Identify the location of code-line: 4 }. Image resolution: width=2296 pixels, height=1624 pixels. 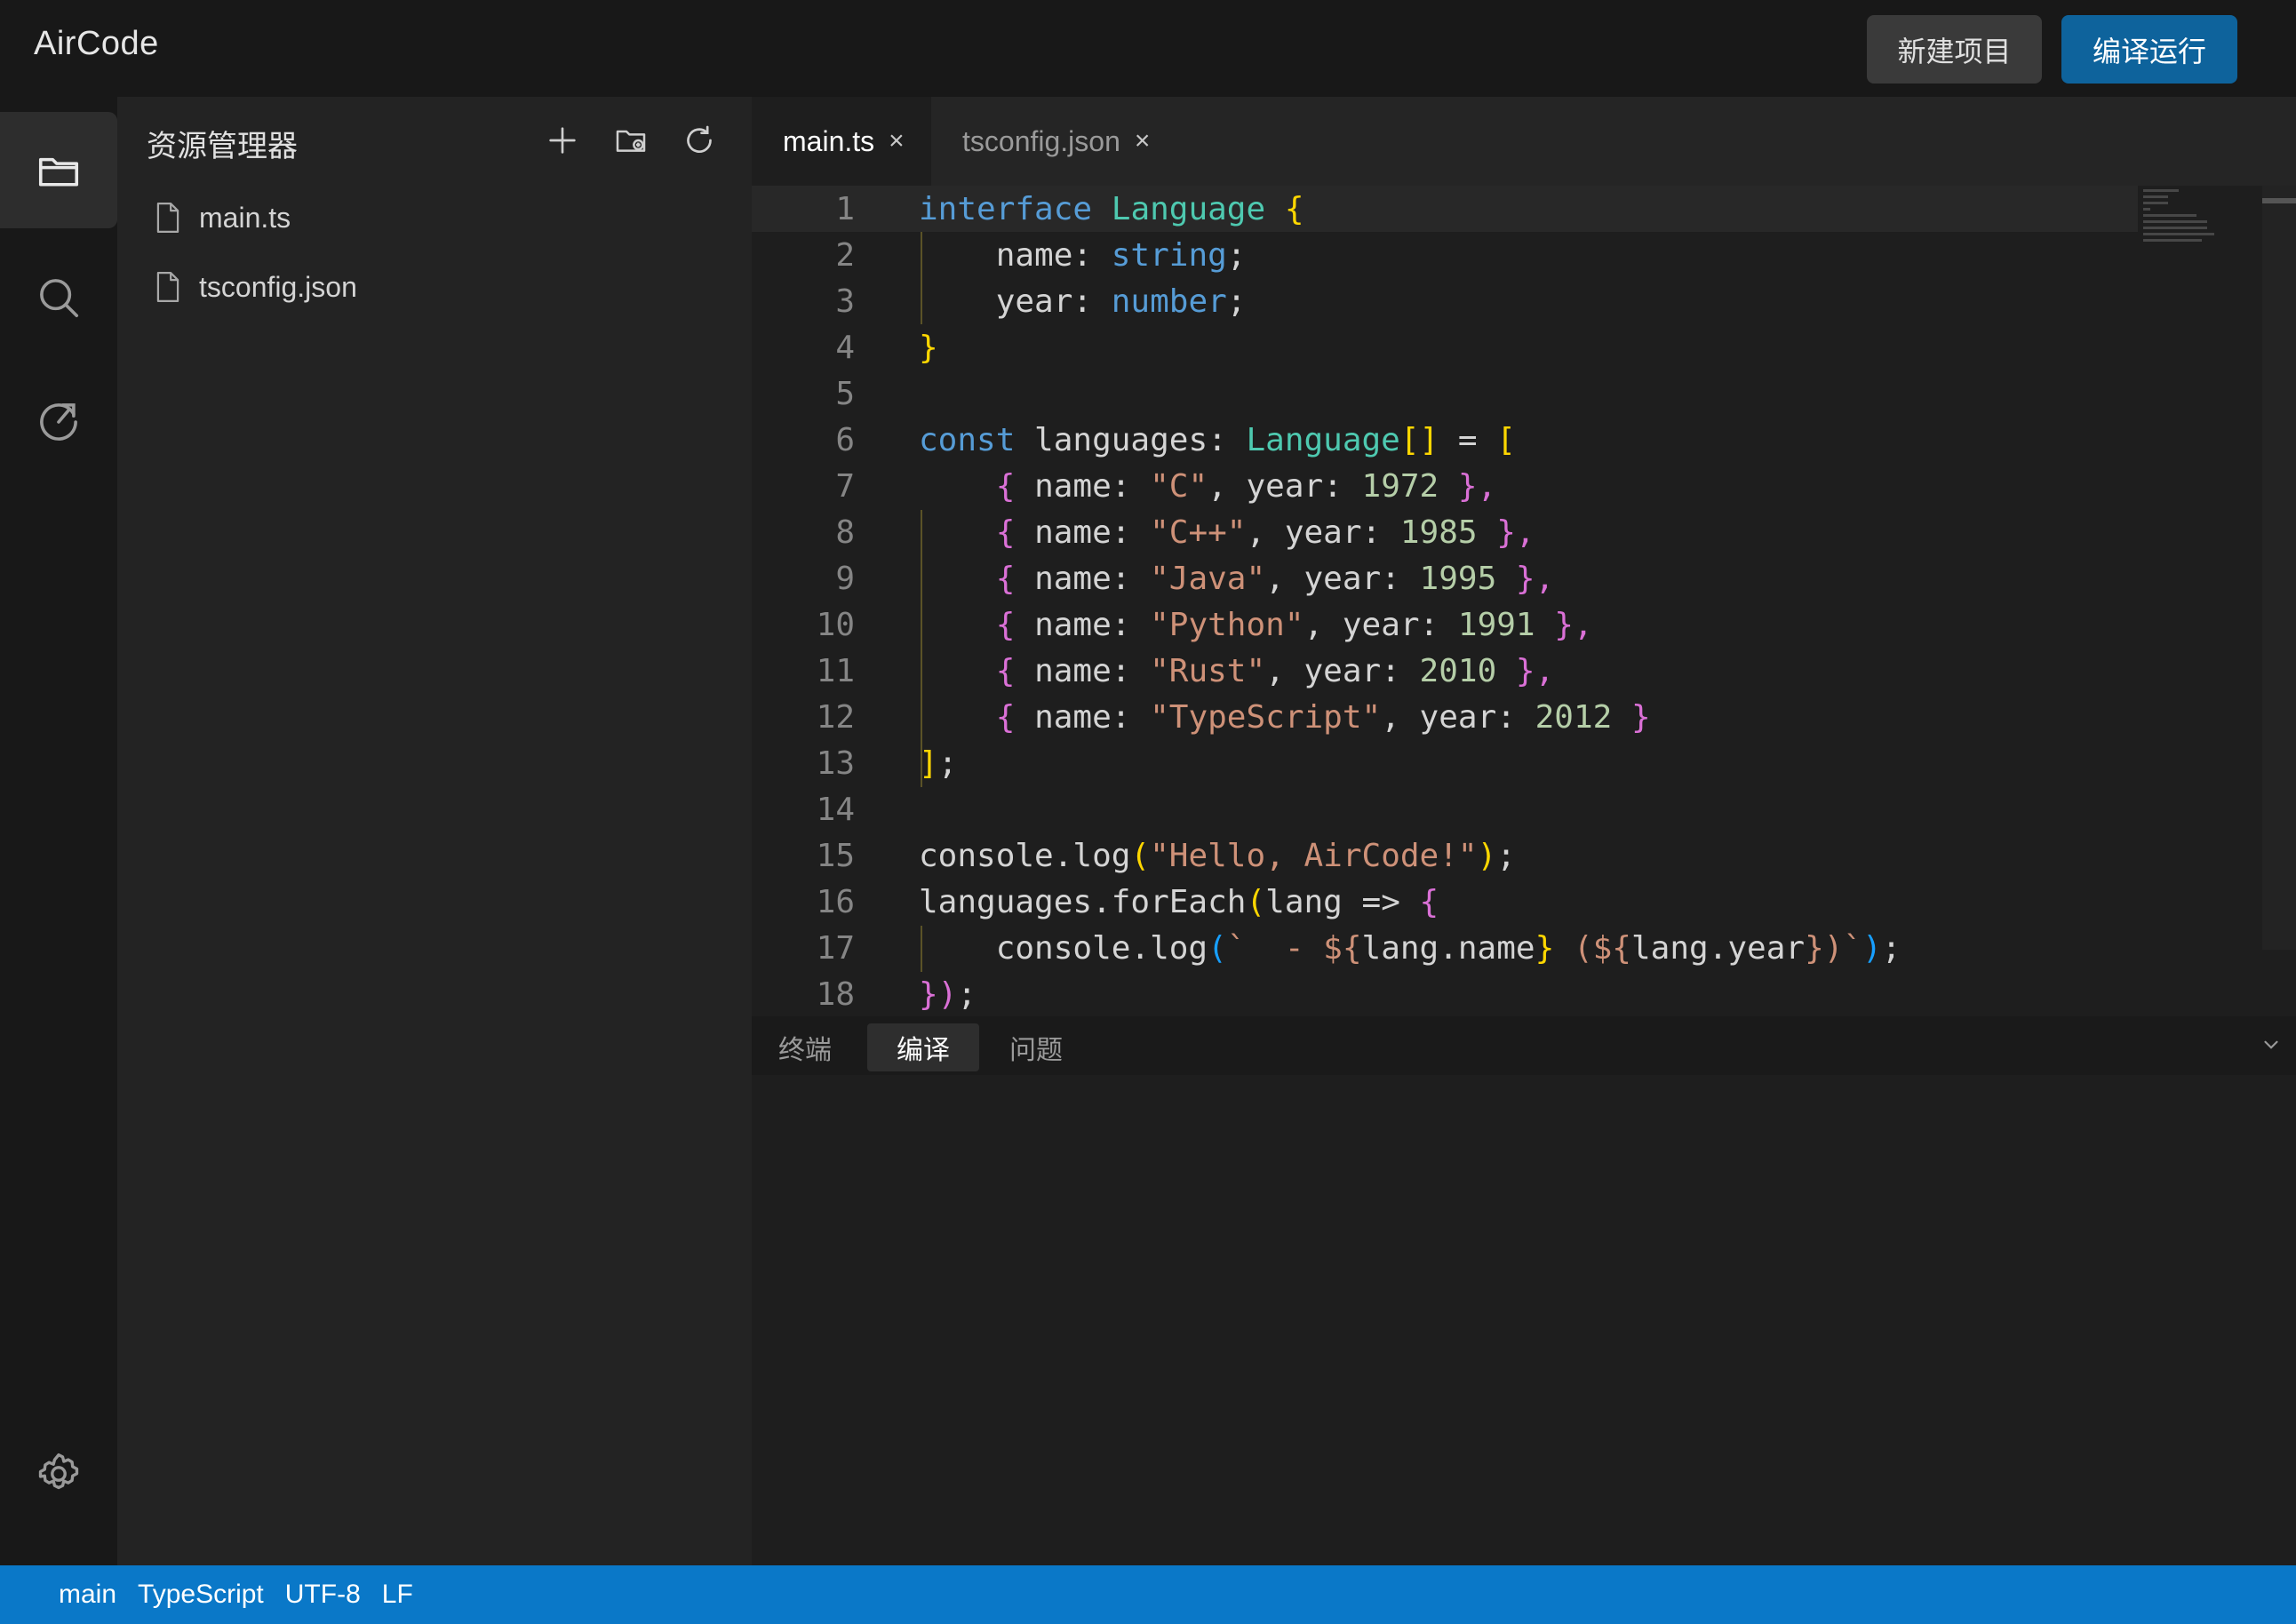
(1445, 347).